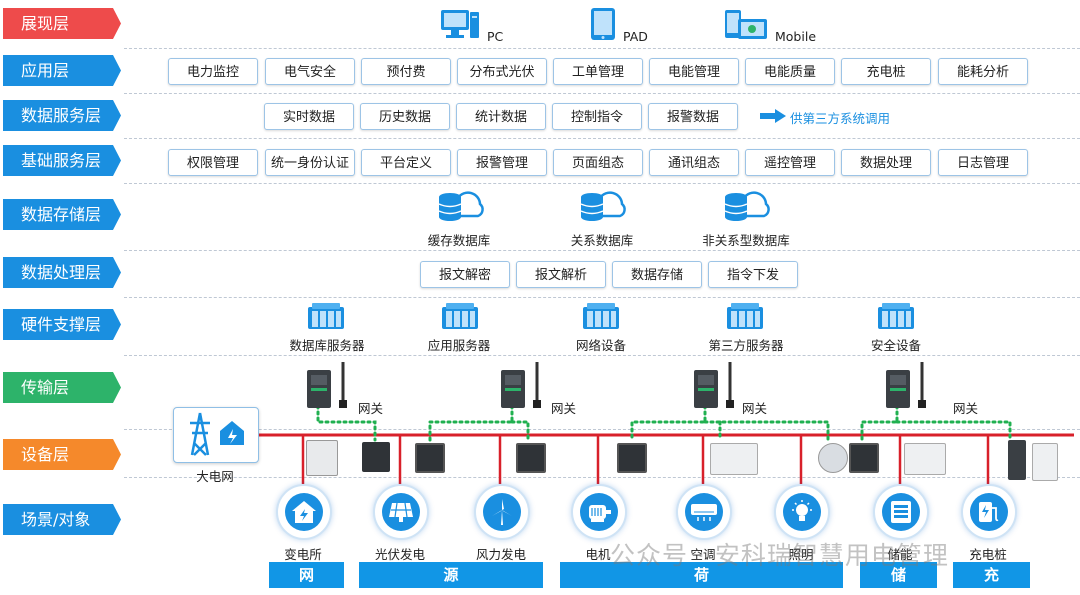  Describe the element at coordinates (598, 554) in the screenshot. I see `scene-label: 电机` at that location.